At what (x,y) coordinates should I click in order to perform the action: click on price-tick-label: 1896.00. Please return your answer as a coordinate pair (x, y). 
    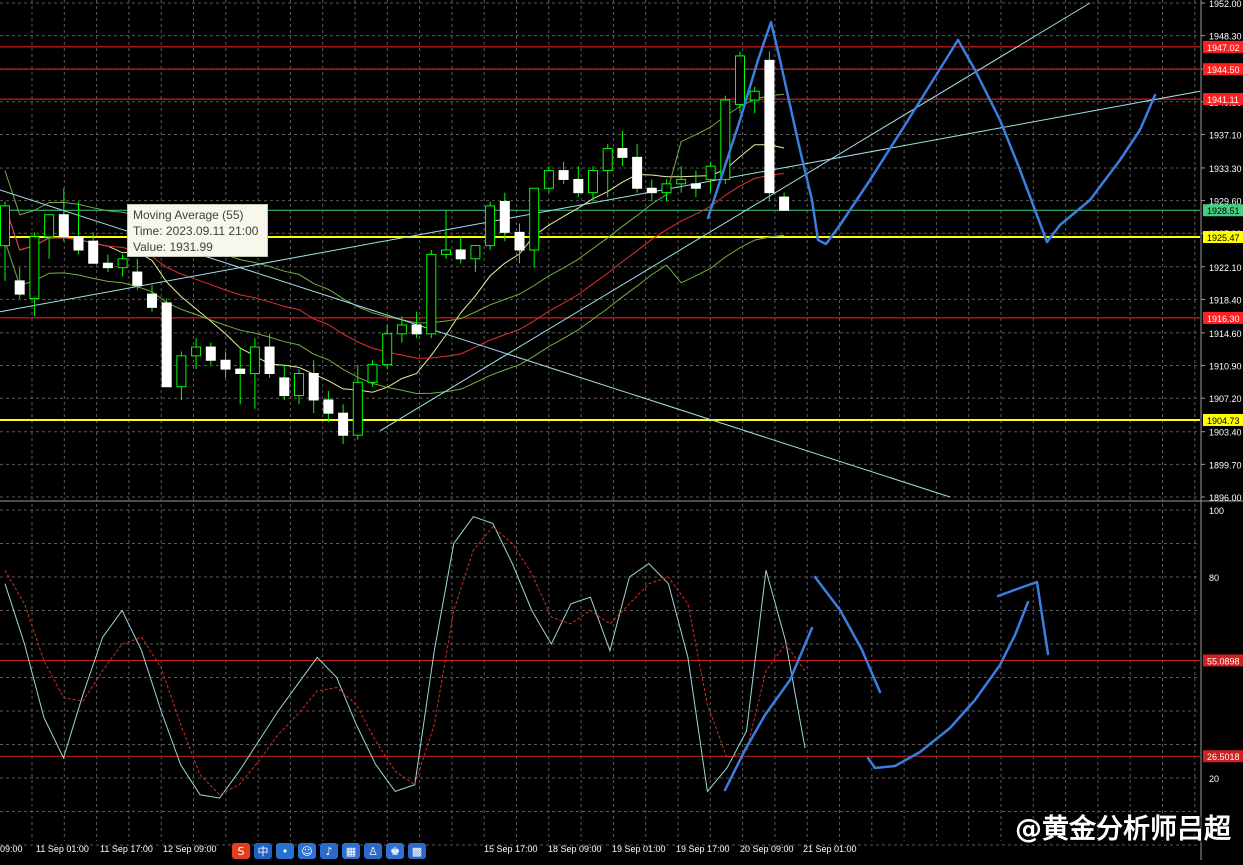
    Looking at the image, I should click on (1225, 498).